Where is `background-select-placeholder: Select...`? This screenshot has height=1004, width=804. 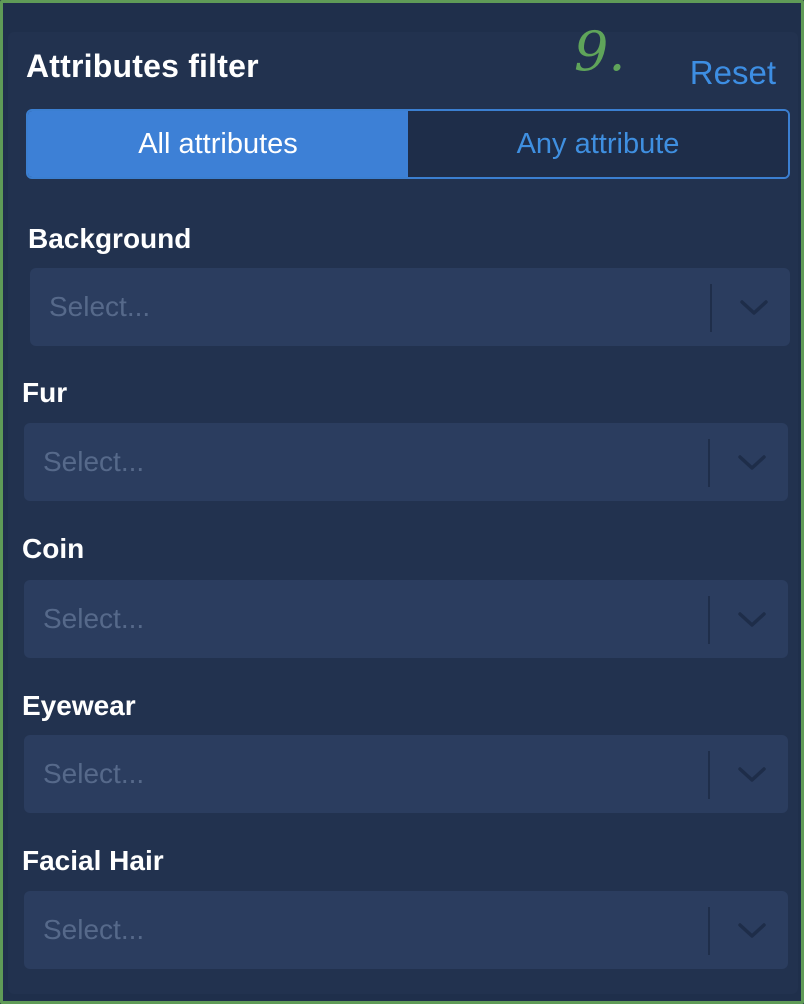 background-select-placeholder: Select... is located at coordinates (100, 306).